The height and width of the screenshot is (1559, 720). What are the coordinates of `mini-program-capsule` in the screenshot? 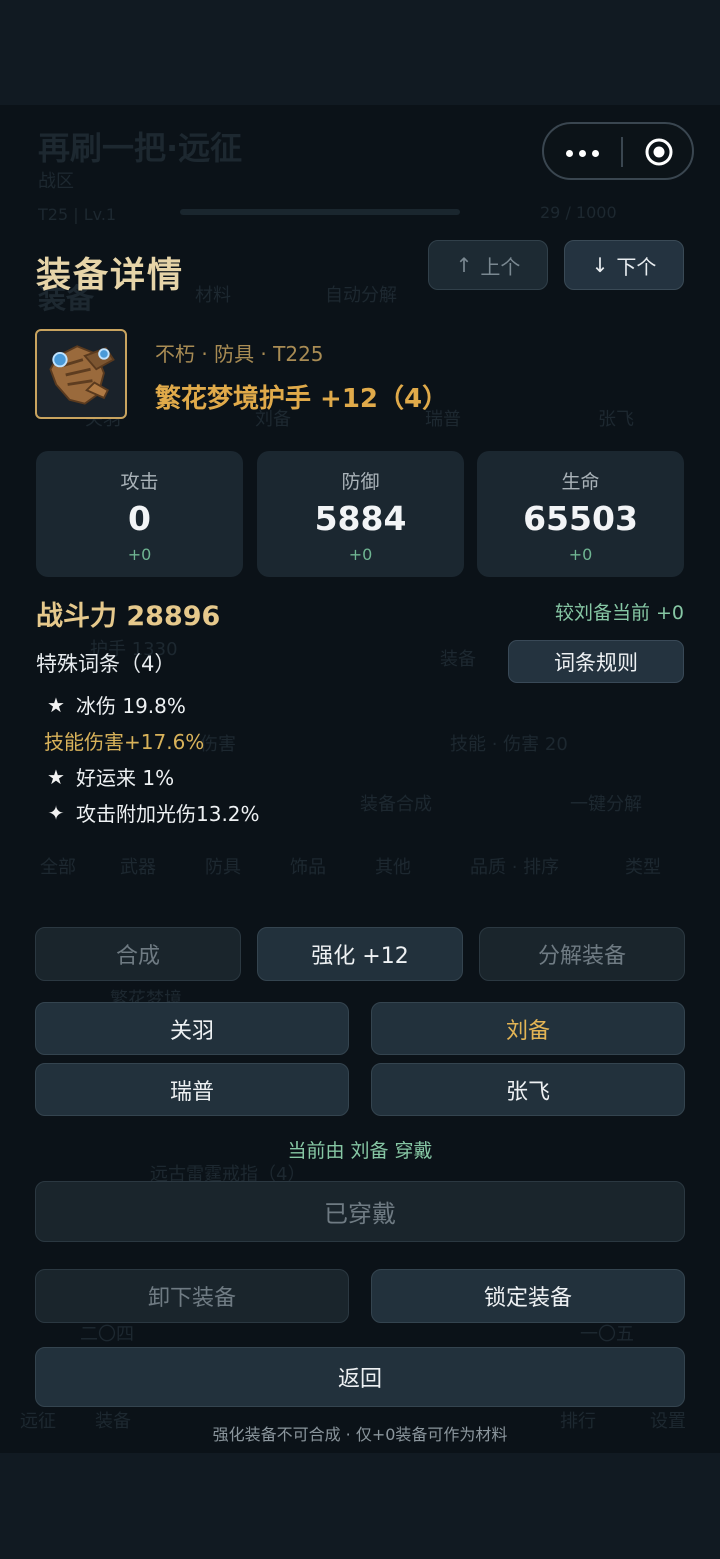 It's located at (618, 151).